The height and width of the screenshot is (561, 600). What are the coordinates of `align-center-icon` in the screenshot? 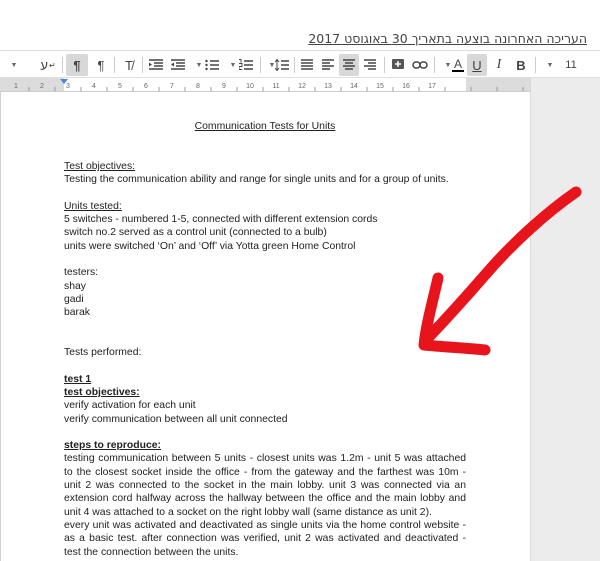 It's located at (349, 64).